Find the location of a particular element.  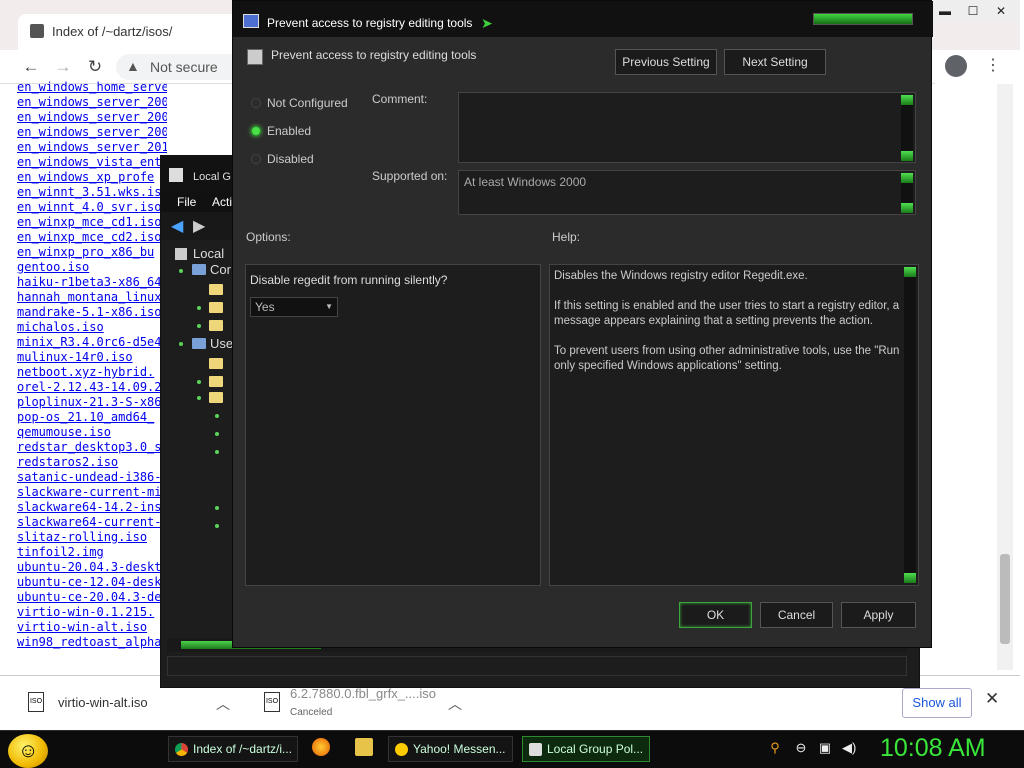

minimize-icon: ▬ is located at coordinates (945, 11).